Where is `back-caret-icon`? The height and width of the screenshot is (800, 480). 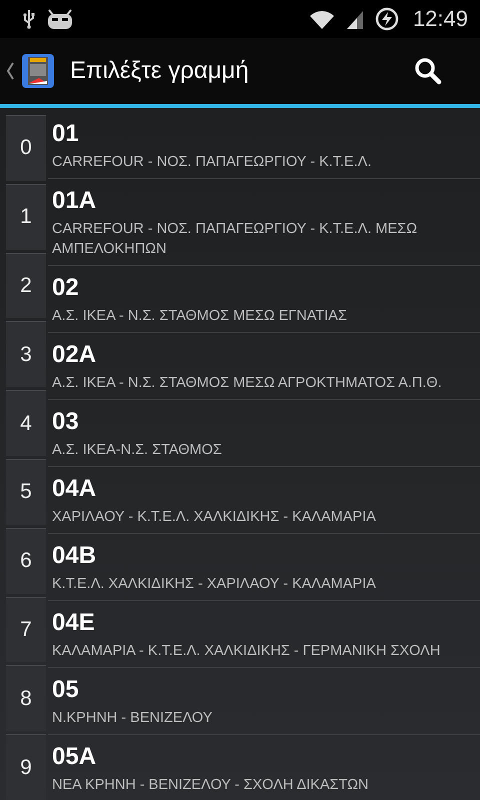 back-caret-icon is located at coordinates (10, 71).